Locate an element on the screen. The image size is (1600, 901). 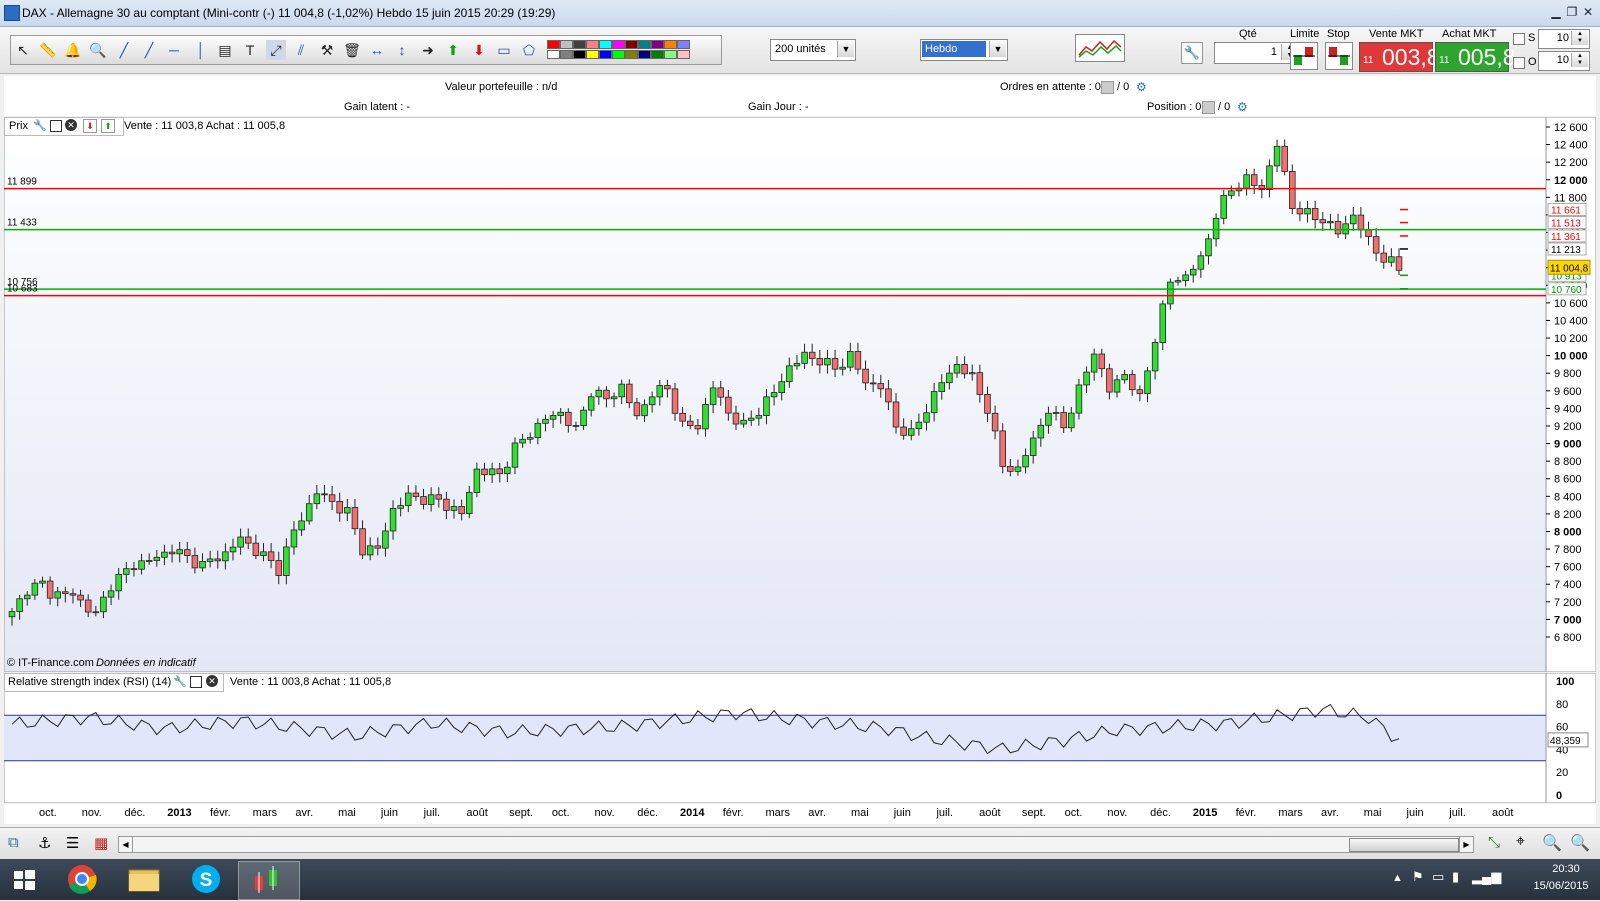
start-button is located at coordinates (24, 879).